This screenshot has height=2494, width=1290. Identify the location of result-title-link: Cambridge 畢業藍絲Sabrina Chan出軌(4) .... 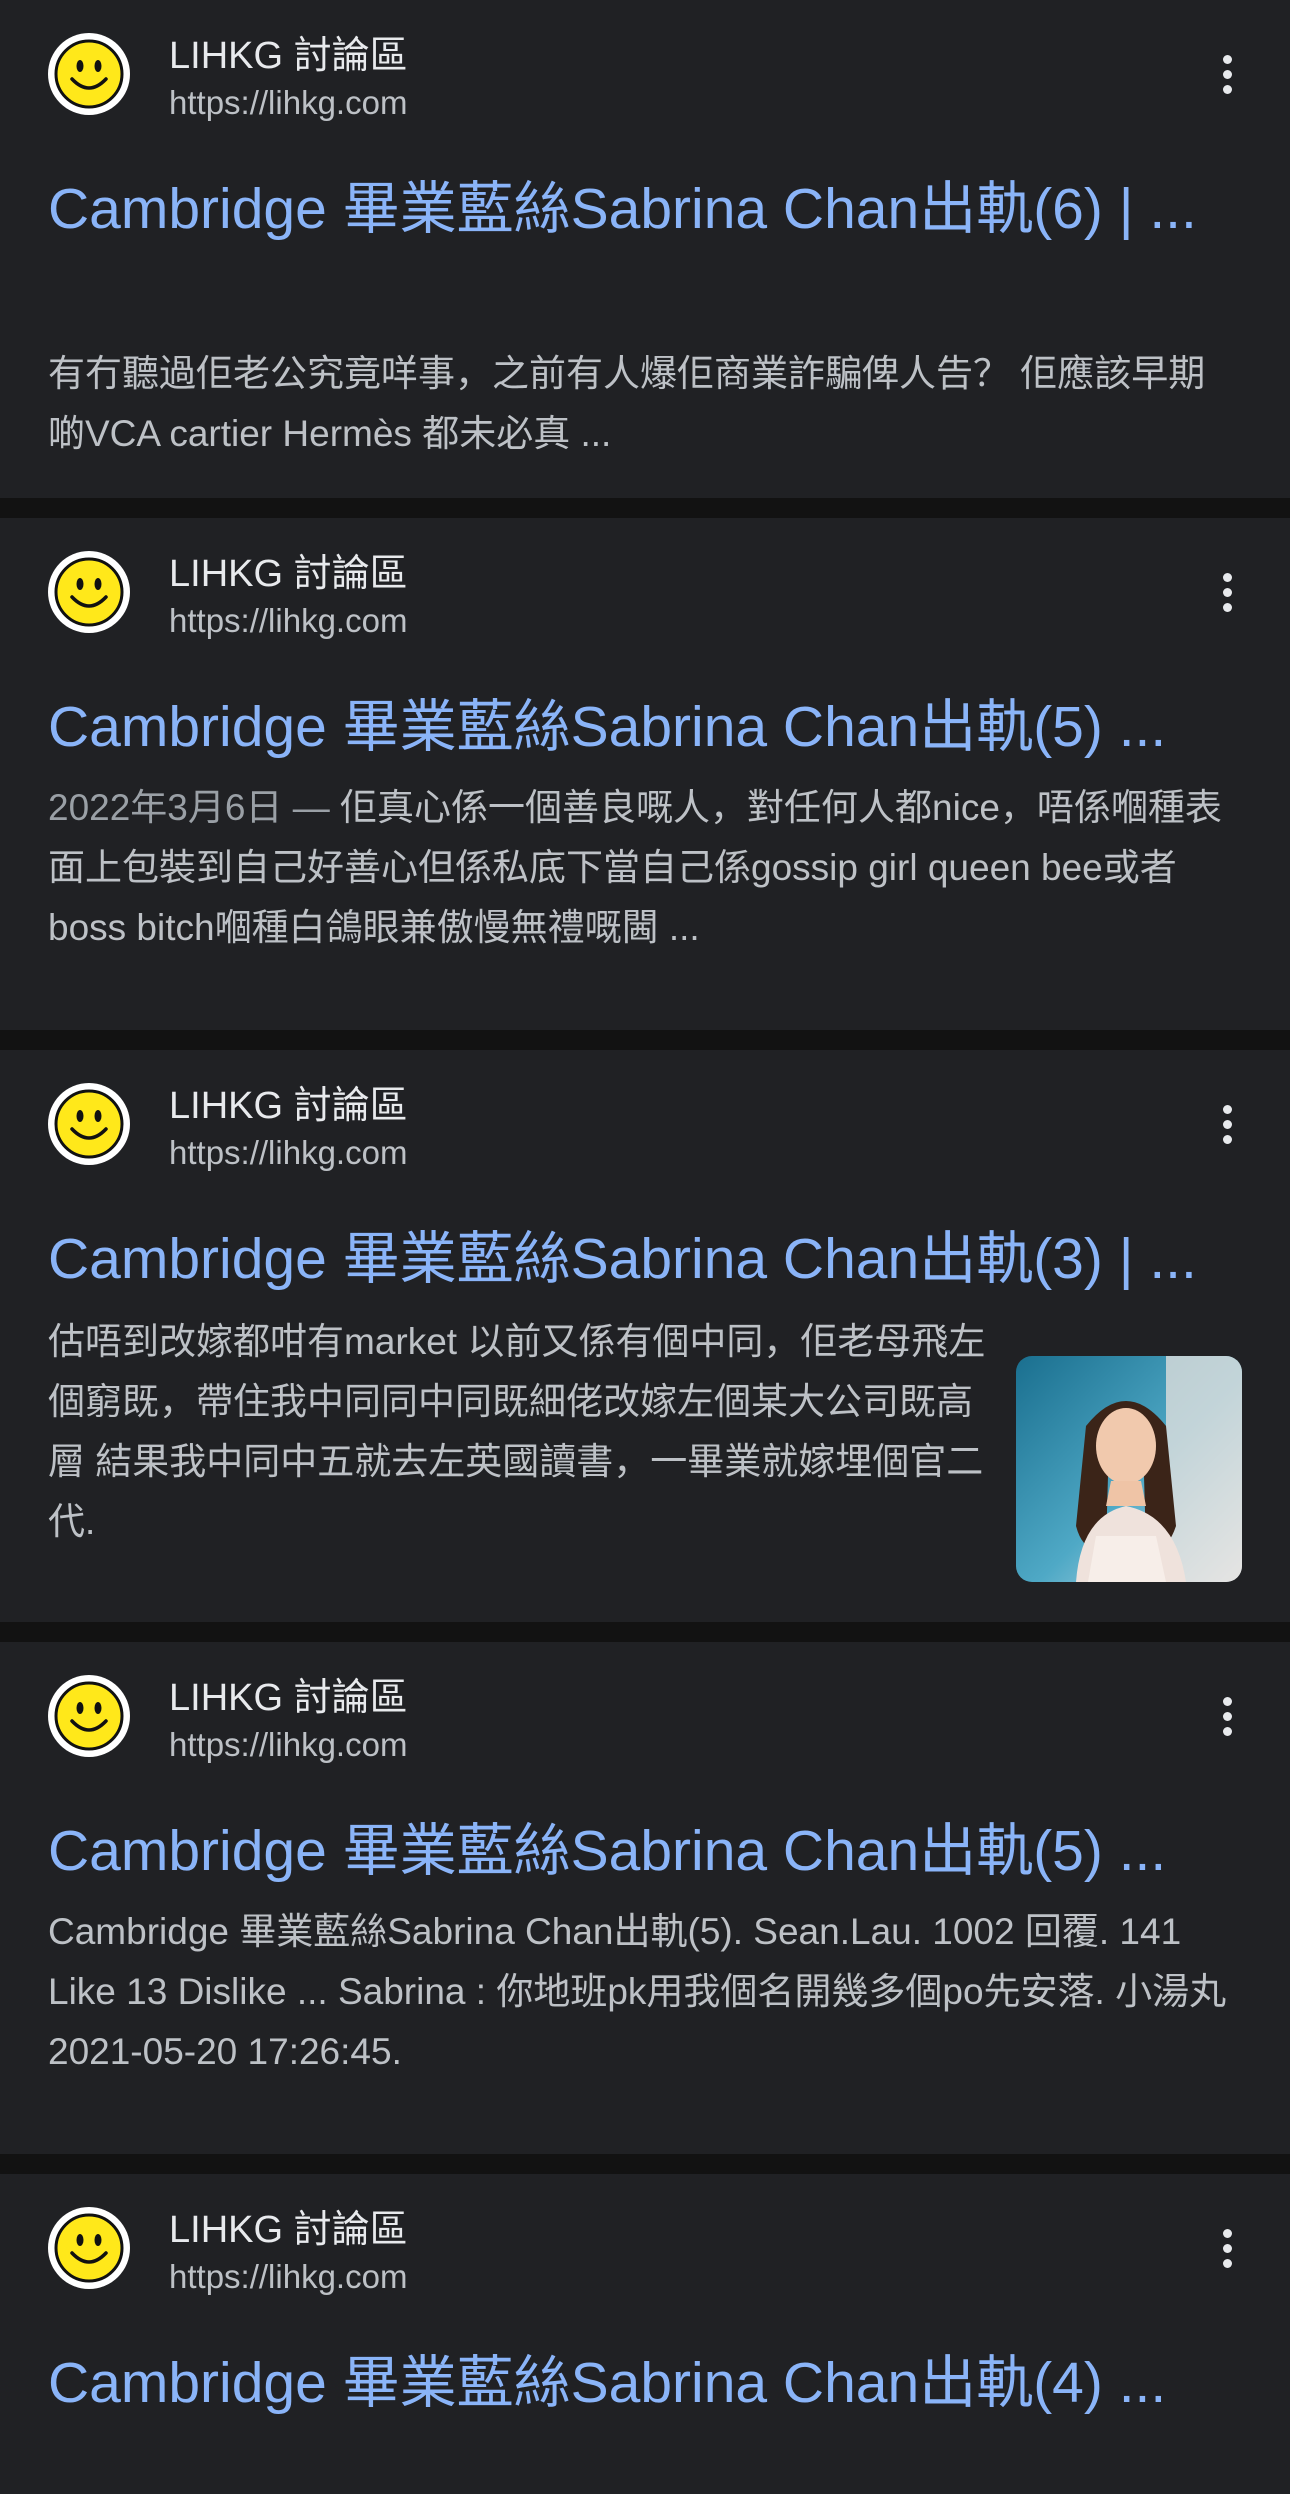
(645, 2383).